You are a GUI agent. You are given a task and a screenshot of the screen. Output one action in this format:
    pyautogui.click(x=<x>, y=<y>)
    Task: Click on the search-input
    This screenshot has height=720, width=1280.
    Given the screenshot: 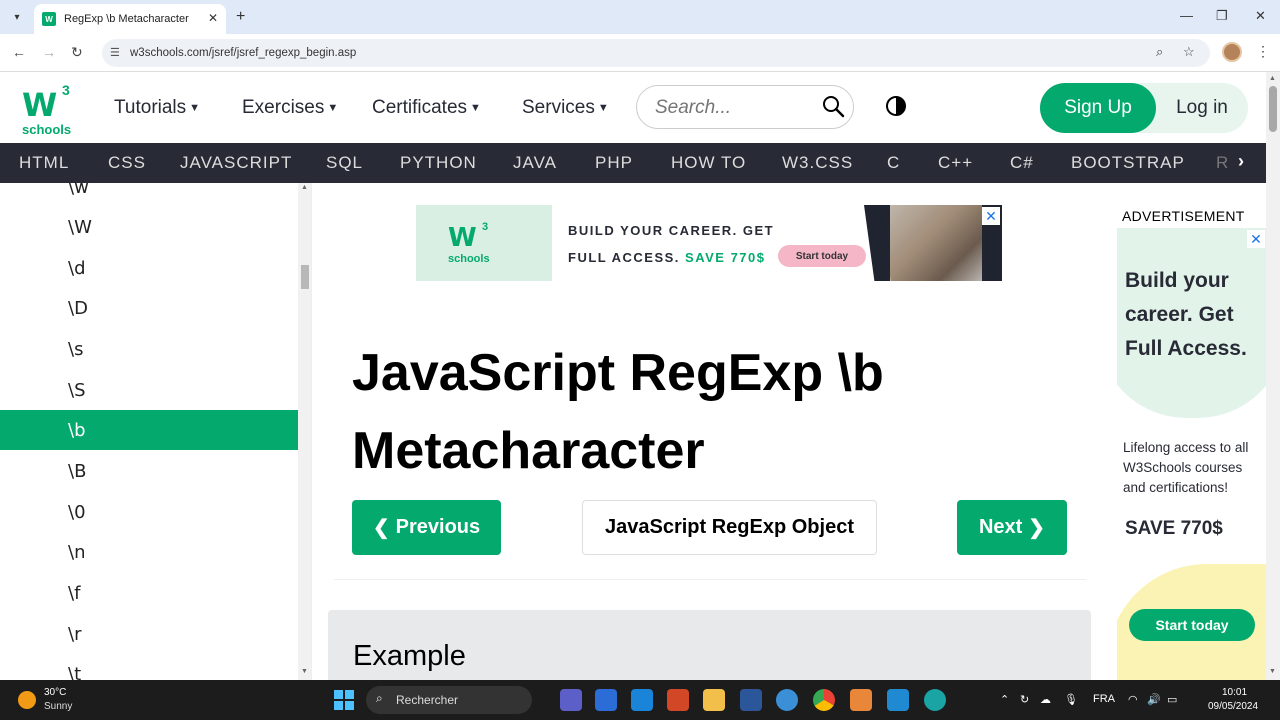 What is the action you would take?
    pyautogui.click(x=735, y=108)
    